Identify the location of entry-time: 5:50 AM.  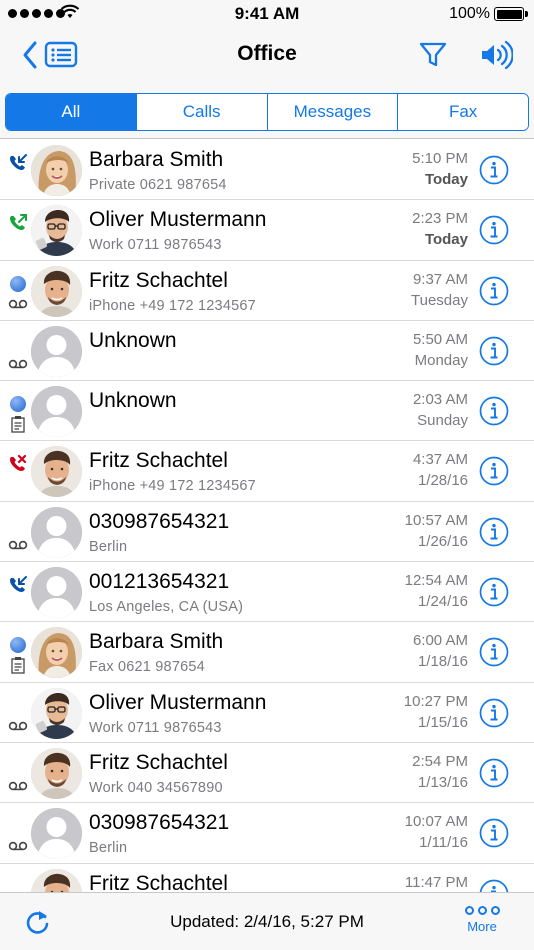
(440, 339).